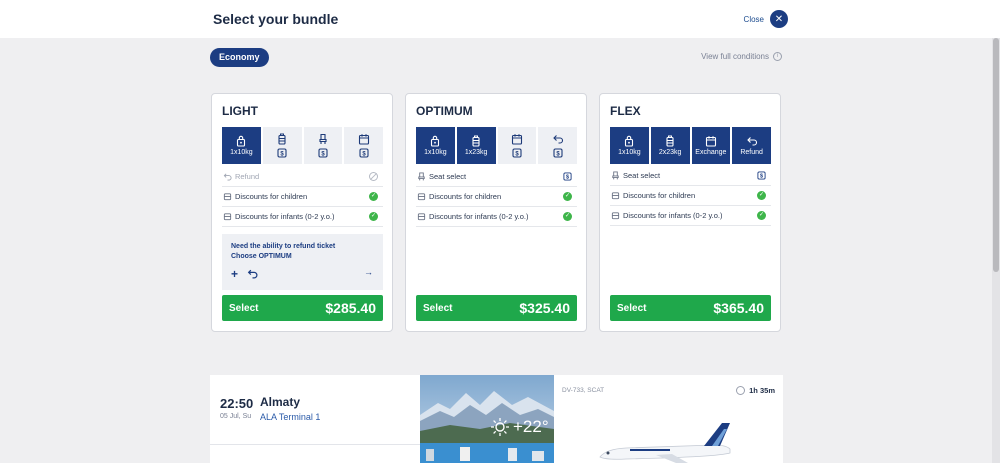 The image size is (1000, 463). Describe the element at coordinates (261, 256) in the screenshot. I see `upsell-line-2: Choose OPTIMUM` at that location.